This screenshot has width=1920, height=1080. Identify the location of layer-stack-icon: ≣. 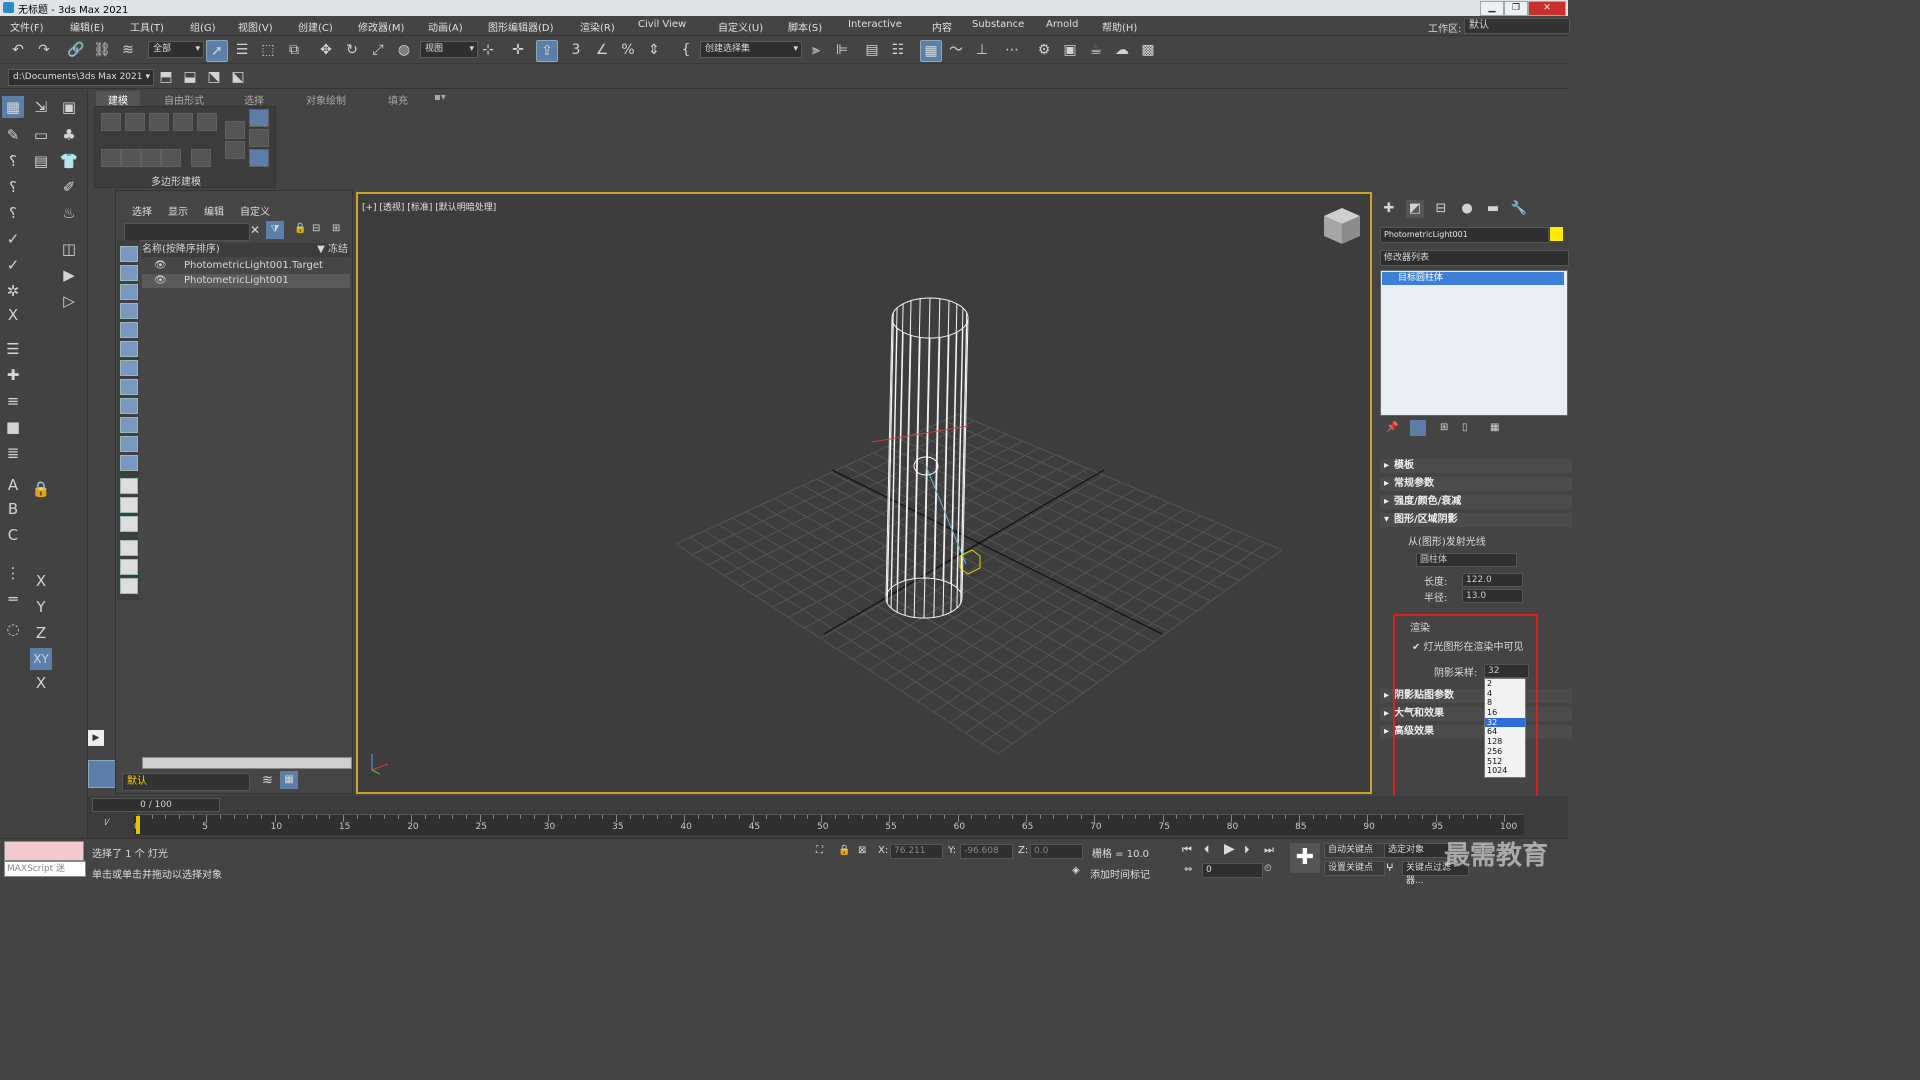
(13, 453).